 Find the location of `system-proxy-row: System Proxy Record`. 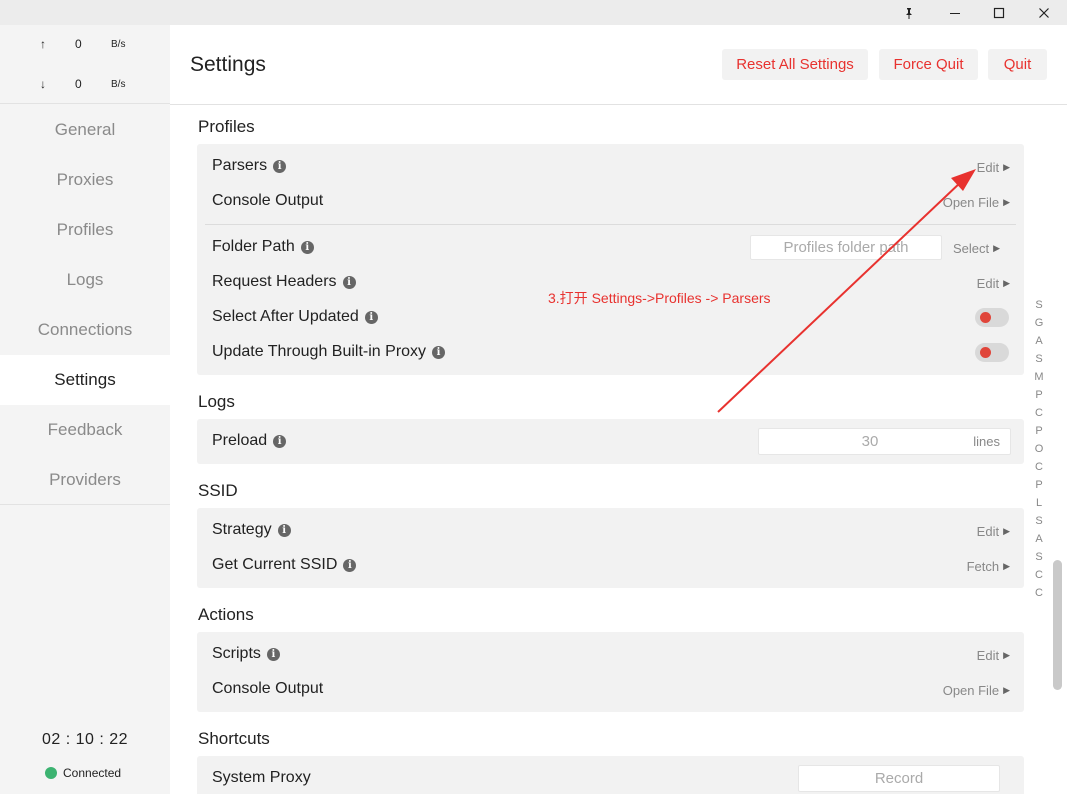

system-proxy-row: System Proxy Record is located at coordinates (610, 777).